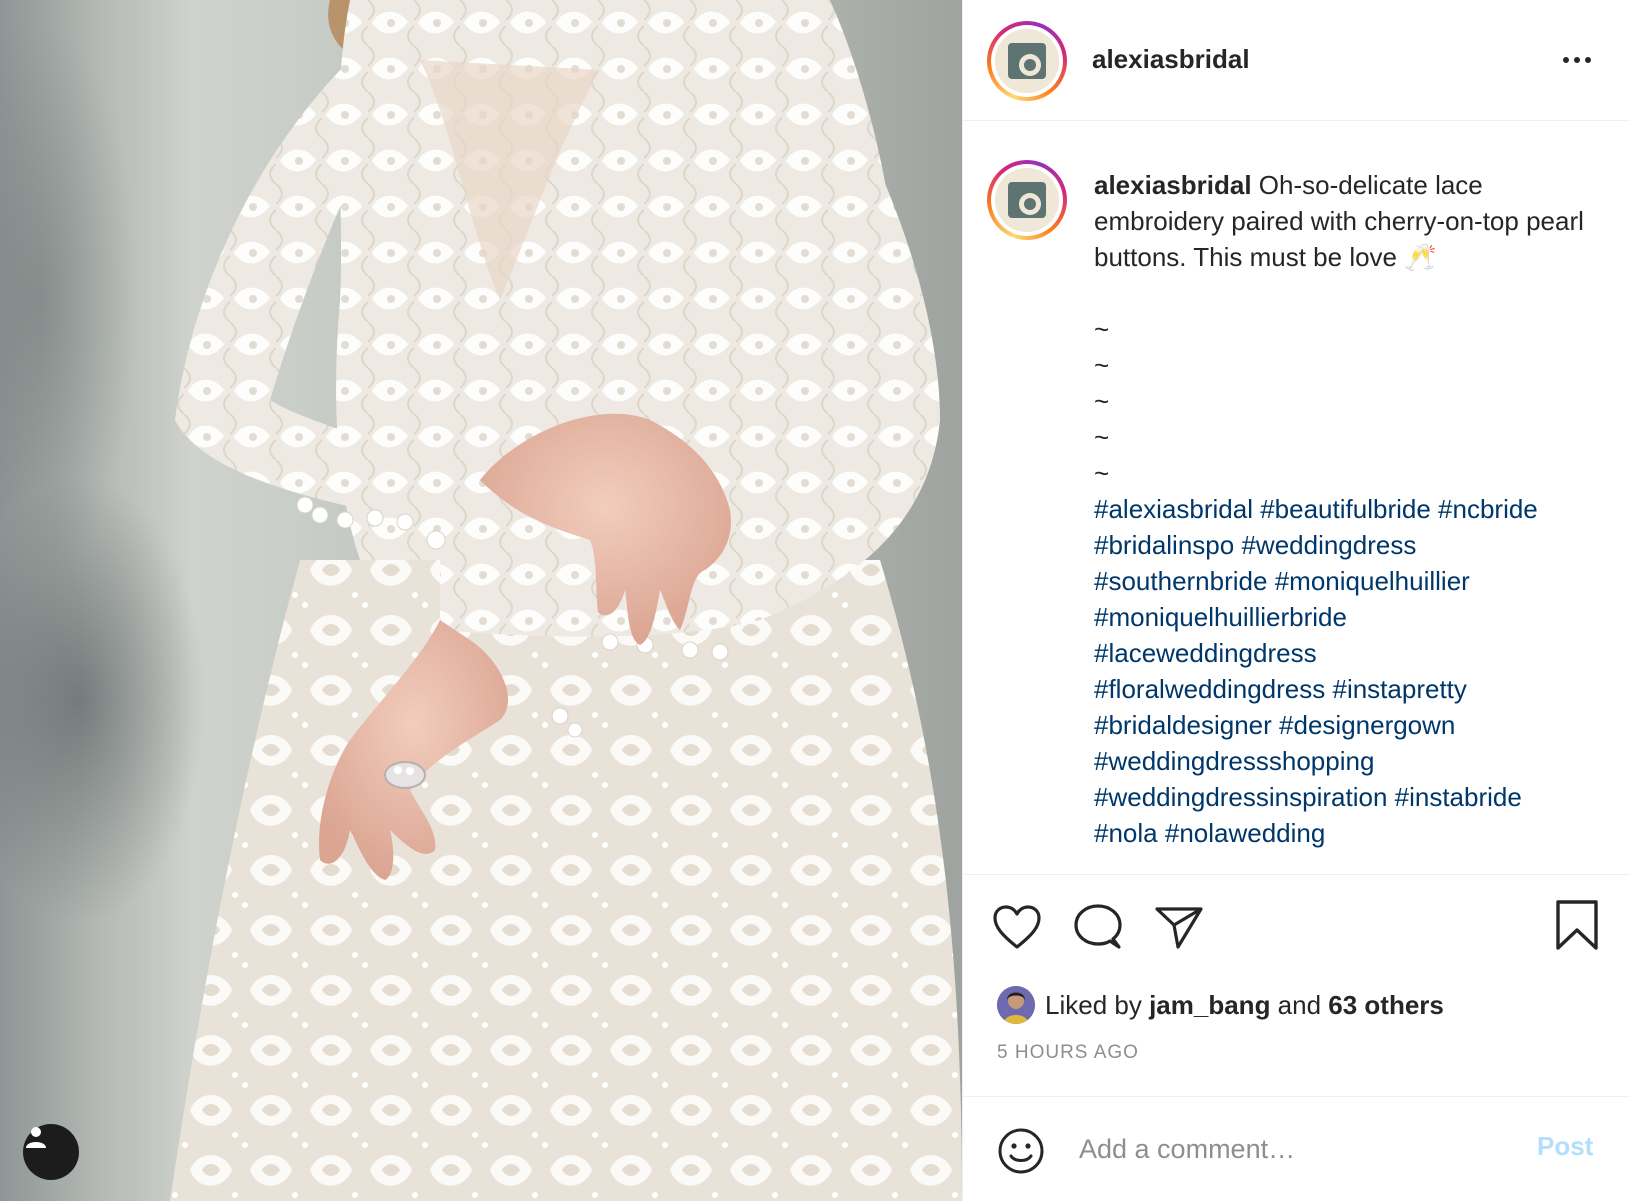  I want to click on hashtag-link: #southernbride, so click(1180, 581).